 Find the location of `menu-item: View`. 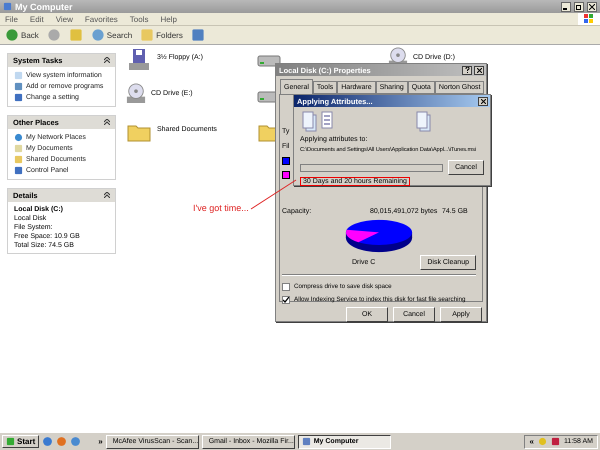

menu-item: View is located at coordinates (64, 19).